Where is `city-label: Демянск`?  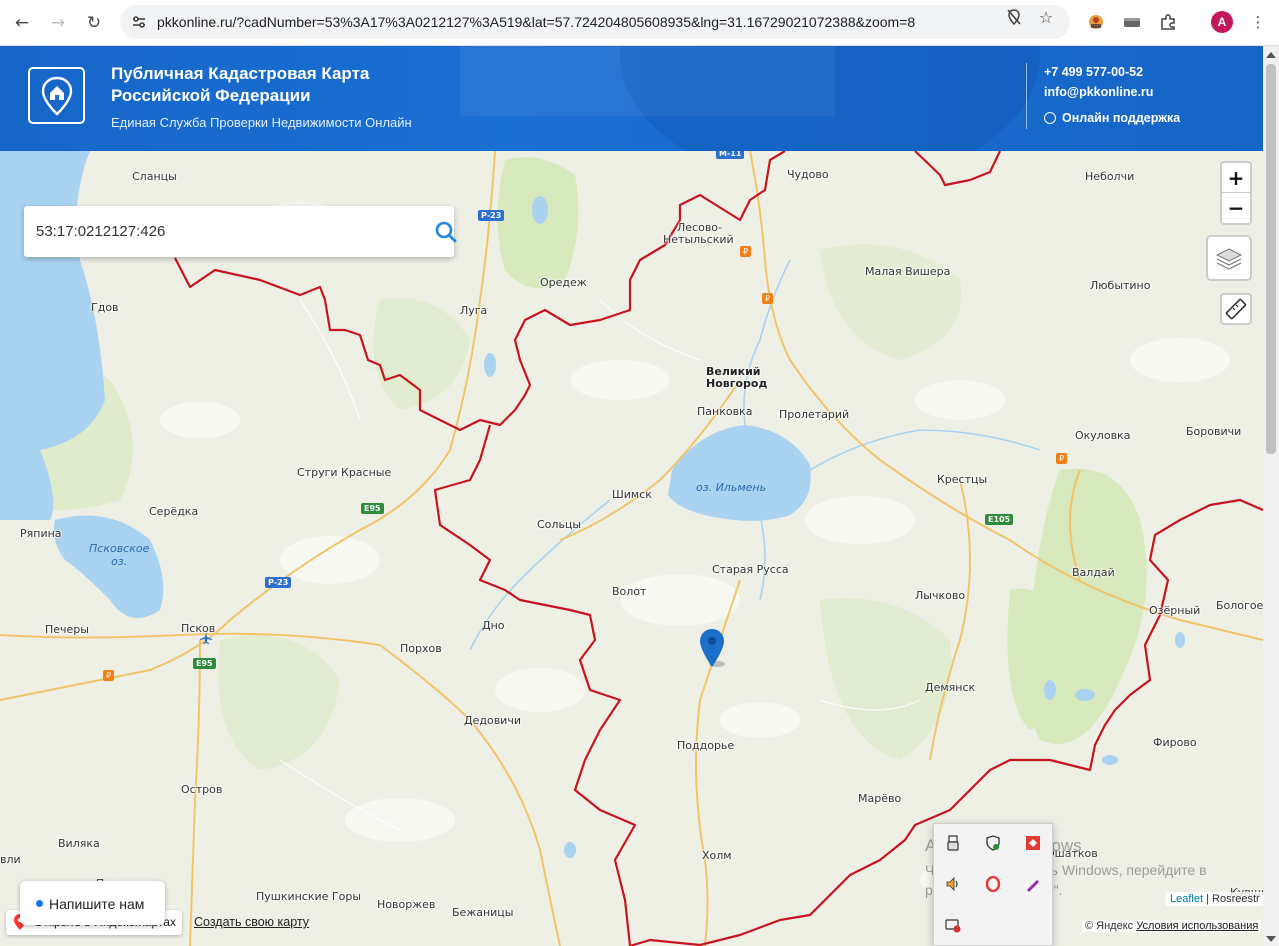 city-label: Демянск is located at coordinates (950, 687).